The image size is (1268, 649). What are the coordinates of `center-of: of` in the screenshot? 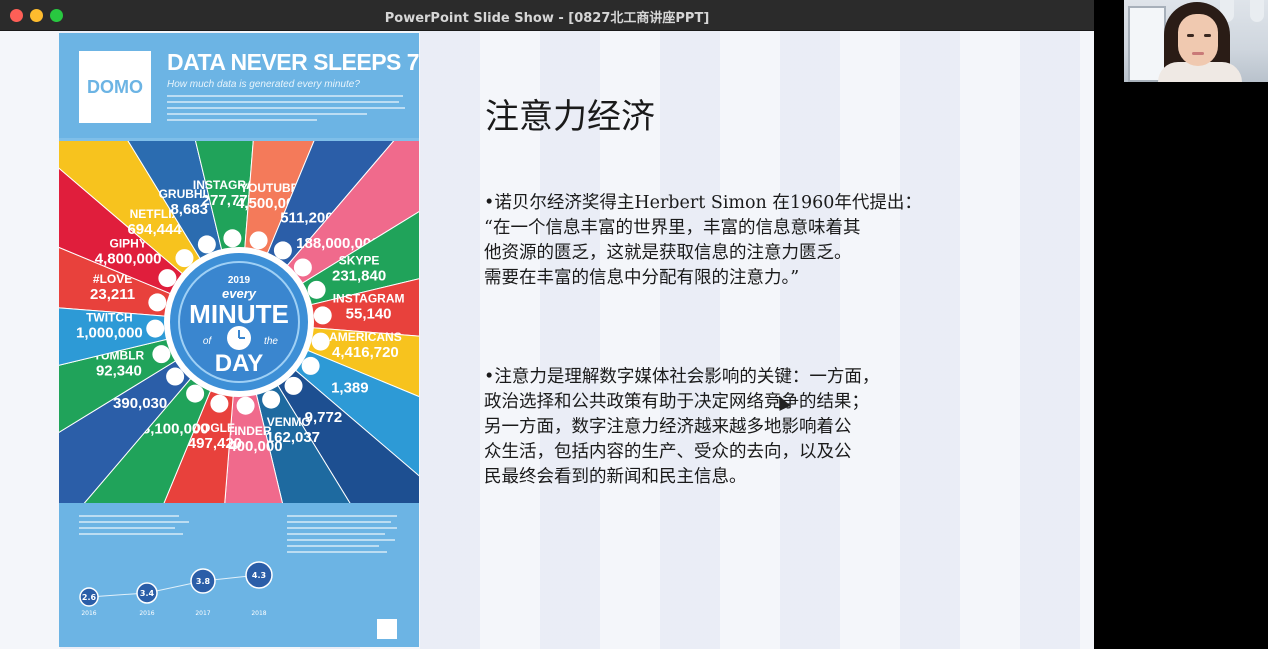 It's located at (208, 341).